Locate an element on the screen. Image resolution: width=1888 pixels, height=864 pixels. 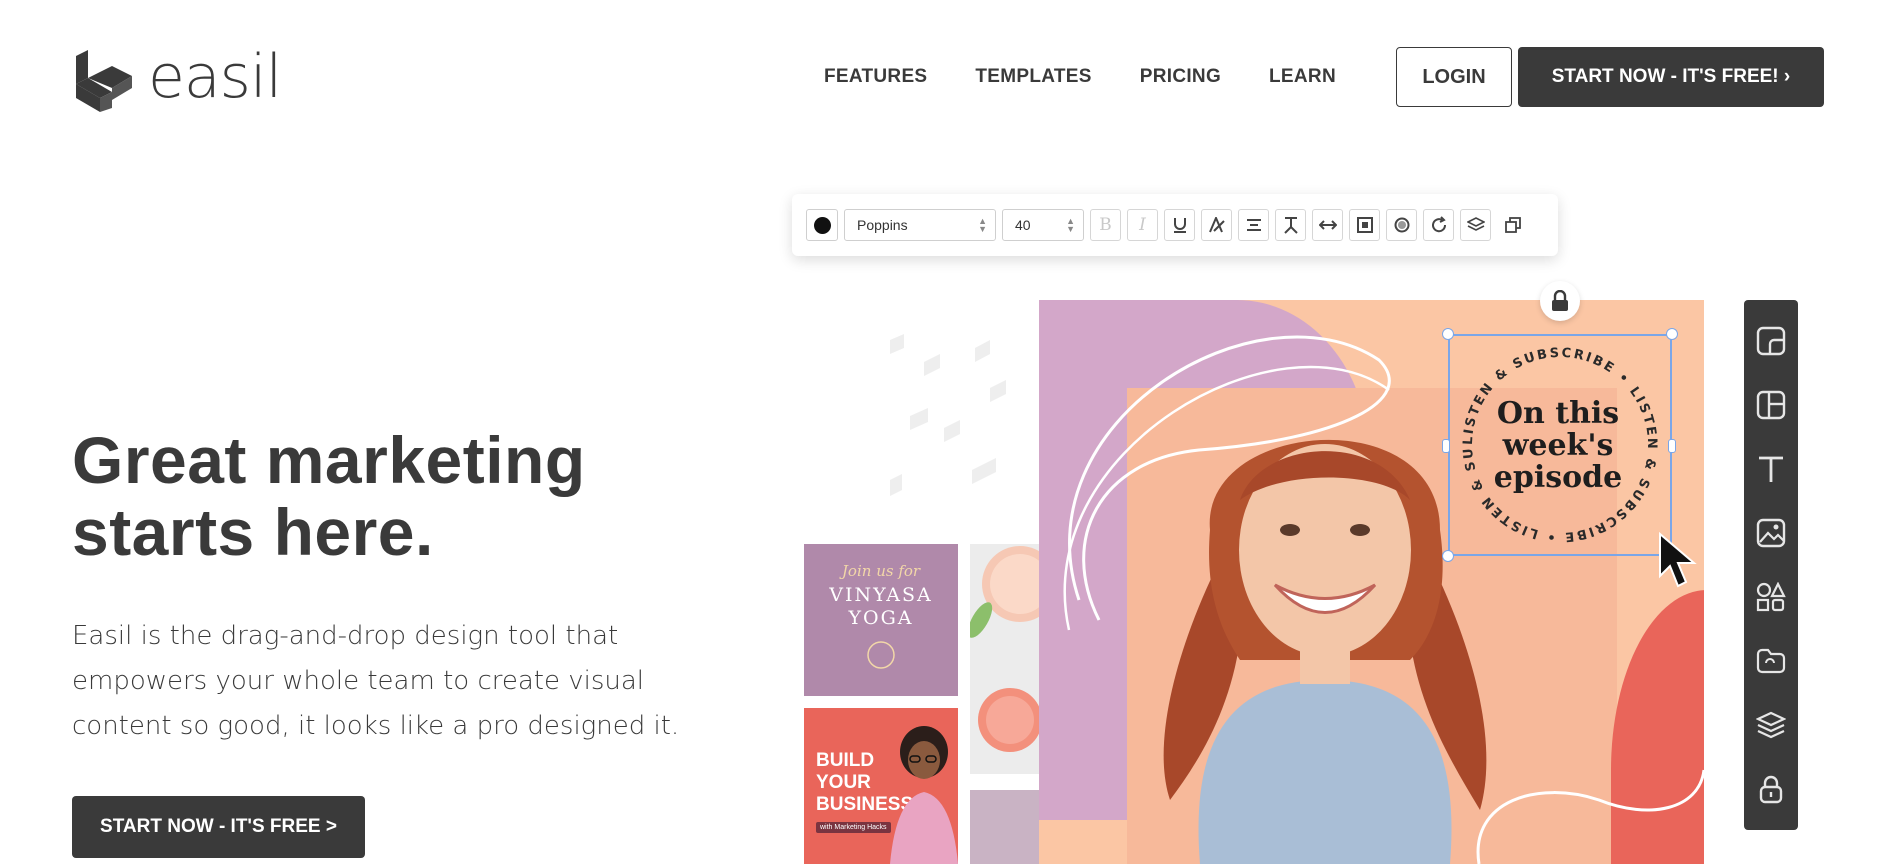
shadow-icon is located at coordinates (1401, 225).